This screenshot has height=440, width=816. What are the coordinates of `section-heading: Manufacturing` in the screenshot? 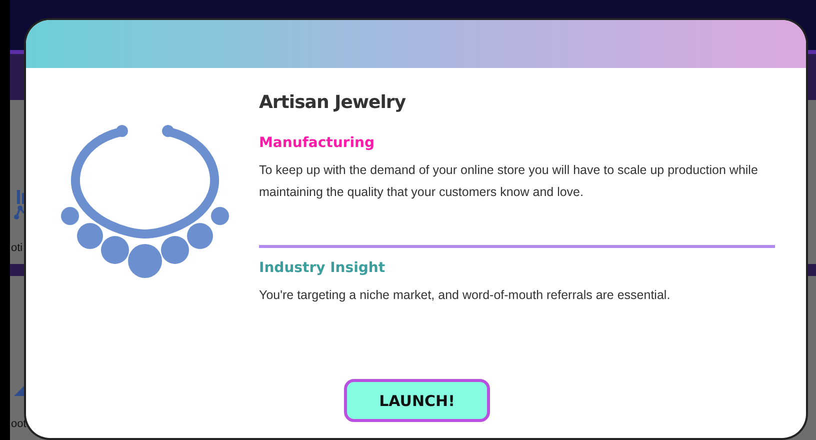 It's located at (317, 143).